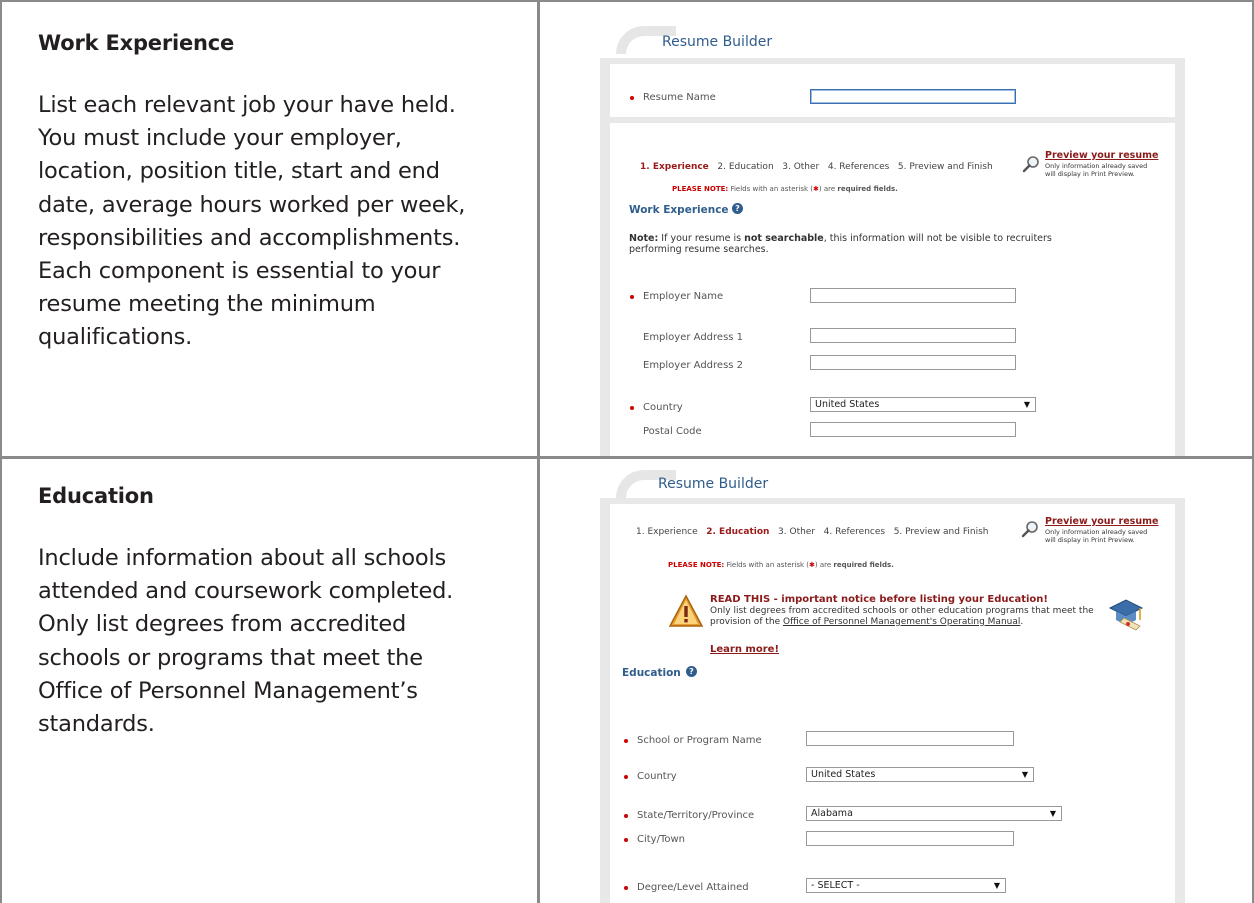 This screenshot has height=903, width=1254. I want to click on warning-icon, so click(686, 610).